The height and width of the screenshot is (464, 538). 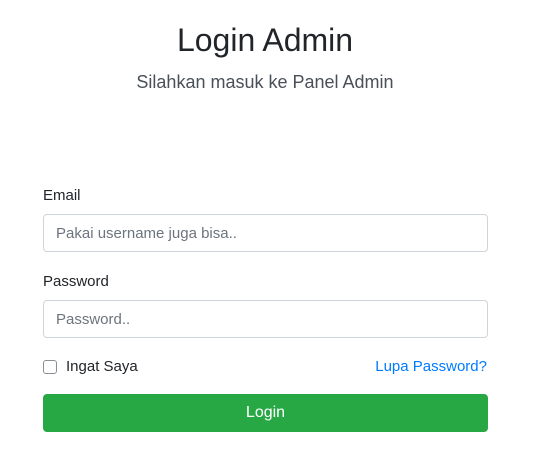 What do you see at coordinates (62, 195) in the screenshot?
I see `email-label: Email` at bounding box center [62, 195].